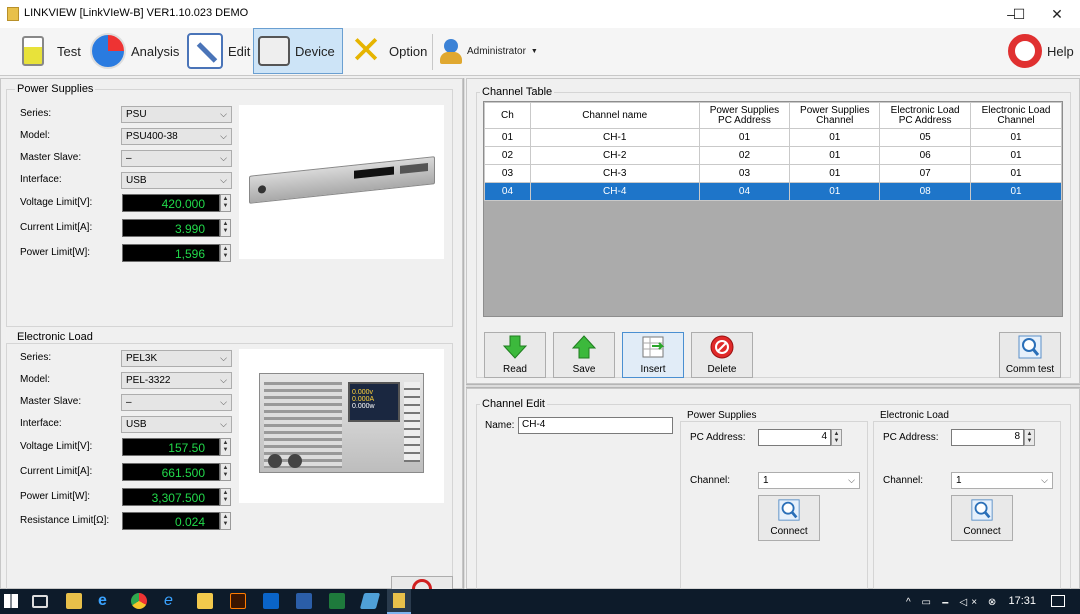 The image size is (1080, 614). I want to click on ps-model-select: PSU400-38 ⌵, so click(176, 136).